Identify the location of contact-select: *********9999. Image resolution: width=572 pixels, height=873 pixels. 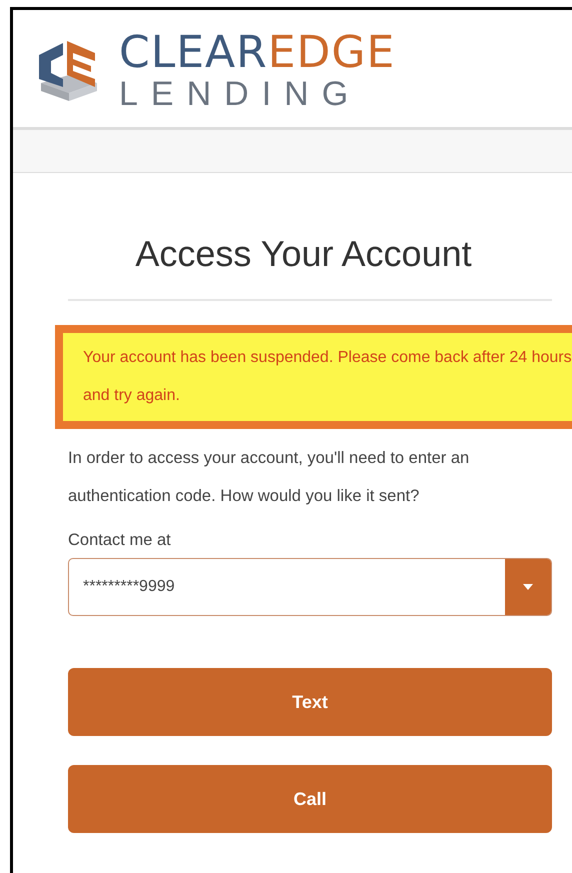
(310, 587).